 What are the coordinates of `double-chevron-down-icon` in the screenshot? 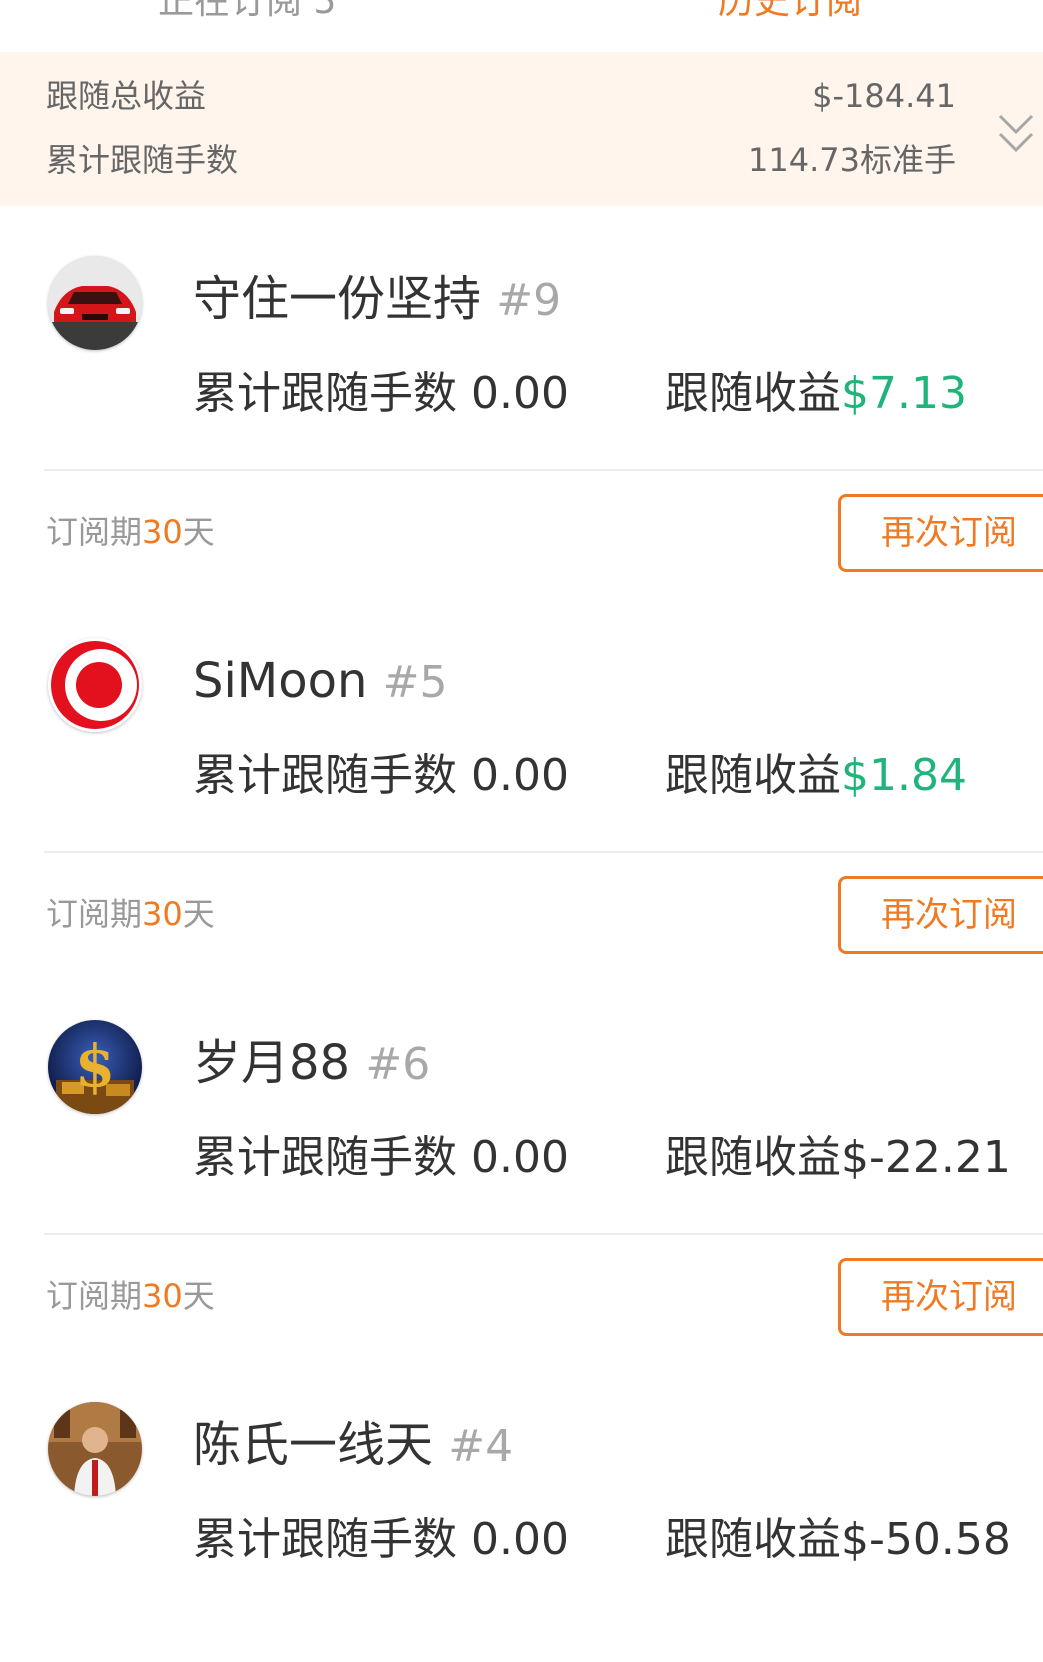 It's located at (1016, 134).